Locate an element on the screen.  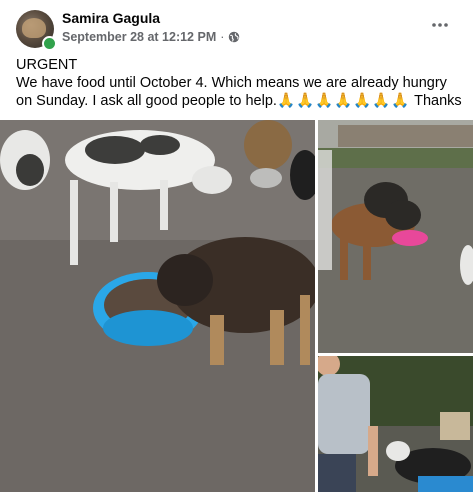
praying-hands-emoji: 🙏🙏🙏🙏🙏🙏🙏 is located at coordinates (343, 101).